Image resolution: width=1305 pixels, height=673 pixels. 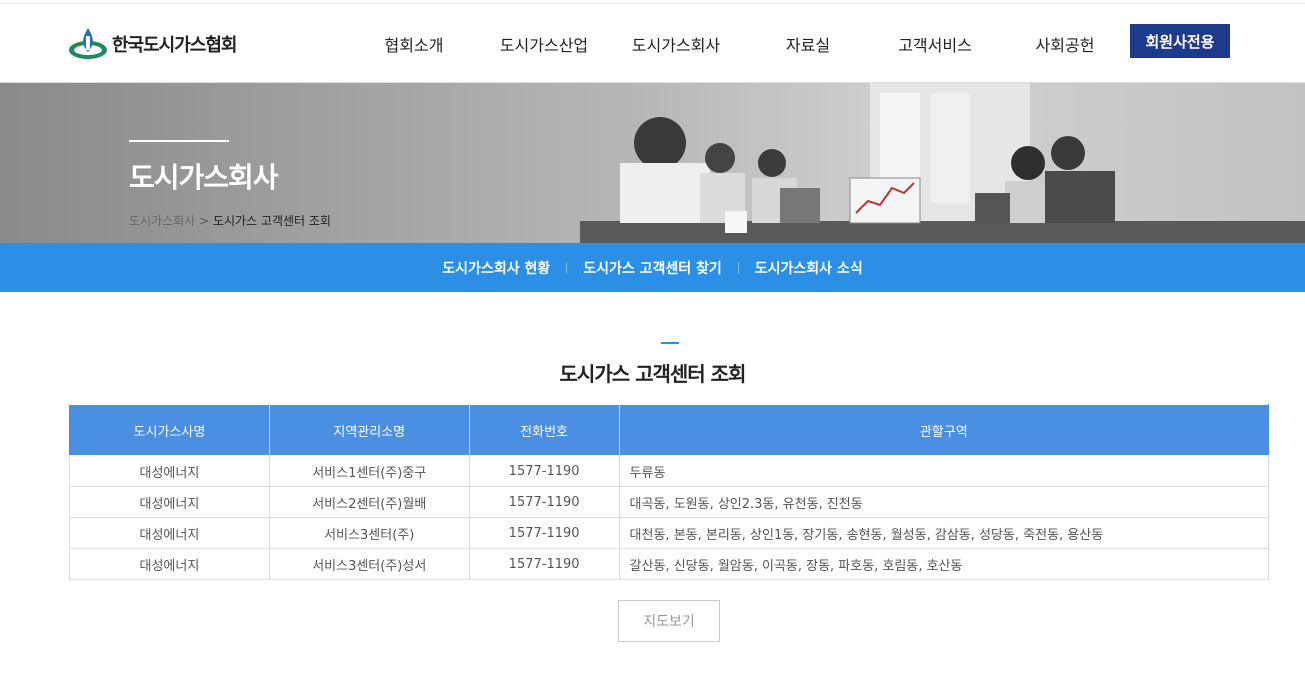 What do you see at coordinates (1180, 41) in the screenshot?
I see `members-only-button: 회원사전용` at bounding box center [1180, 41].